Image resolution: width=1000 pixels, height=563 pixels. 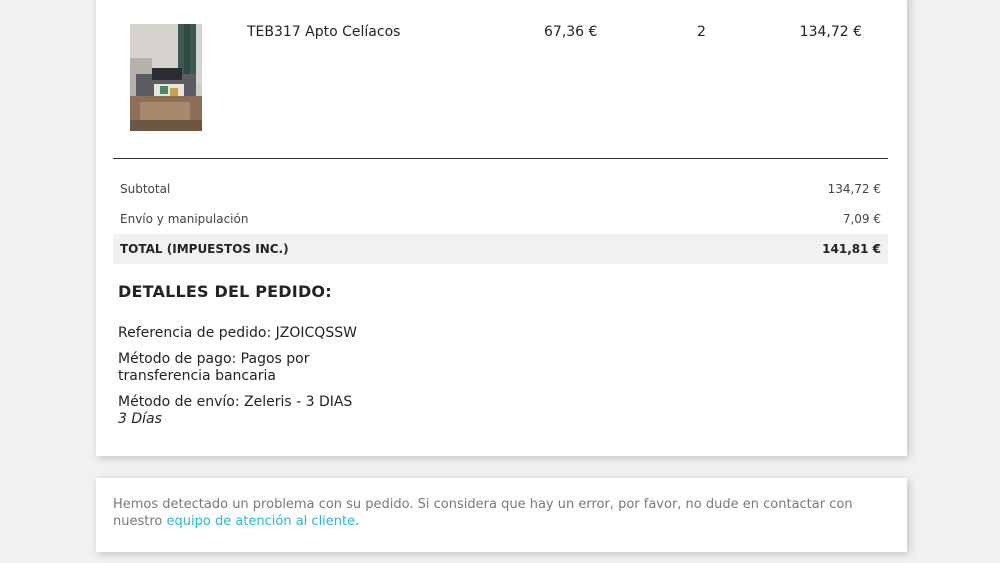 What do you see at coordinates (248, 411) in the screenshot?
I see `shipping-method: Método de envío: Zeleris - 3 DIAS 3 Días` at bounding box center [248, 411].